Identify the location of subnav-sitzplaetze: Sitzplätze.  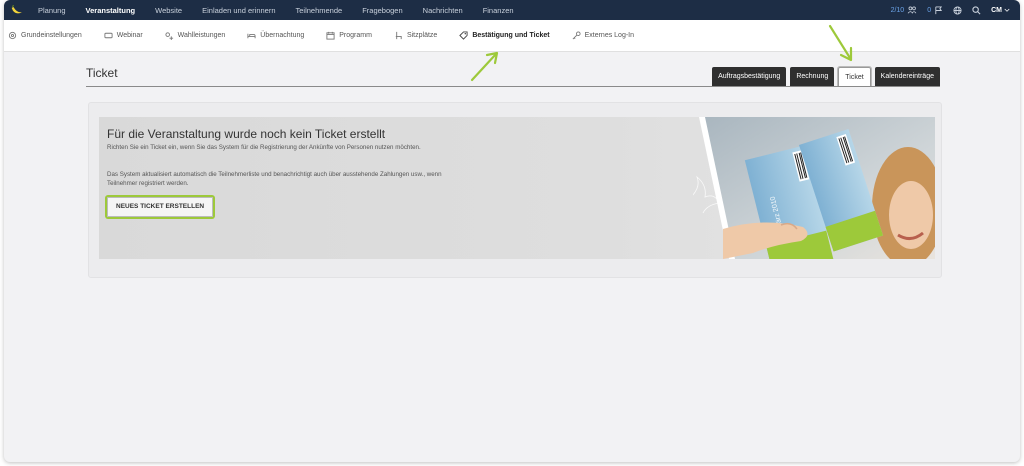
(415, 35).